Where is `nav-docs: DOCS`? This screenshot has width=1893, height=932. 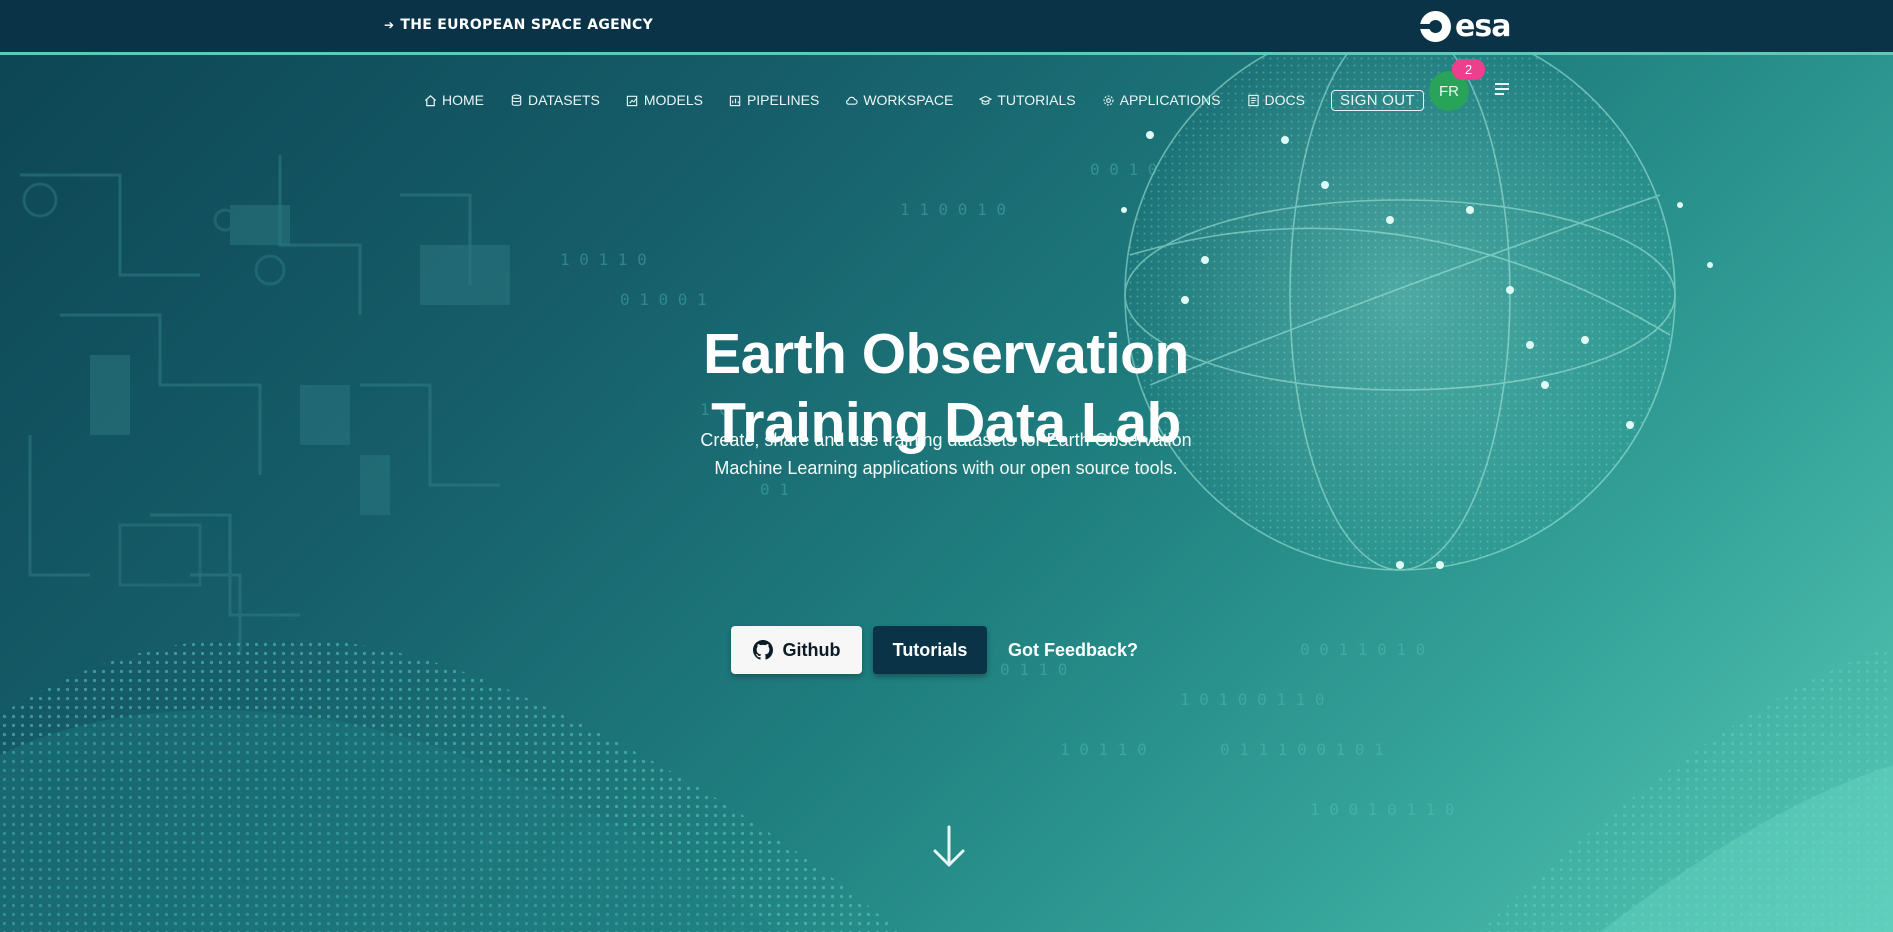
nav-docs: DOCS is located at coordinates (1276, 100).